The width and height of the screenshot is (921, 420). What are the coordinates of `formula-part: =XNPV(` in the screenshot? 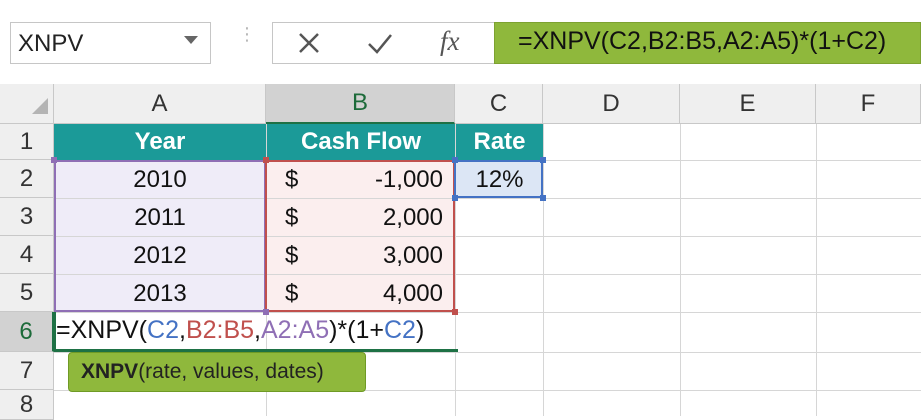 It's located at (102, 330).